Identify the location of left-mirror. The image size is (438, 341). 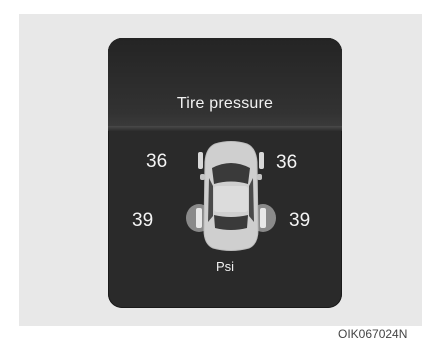
(202, 177).